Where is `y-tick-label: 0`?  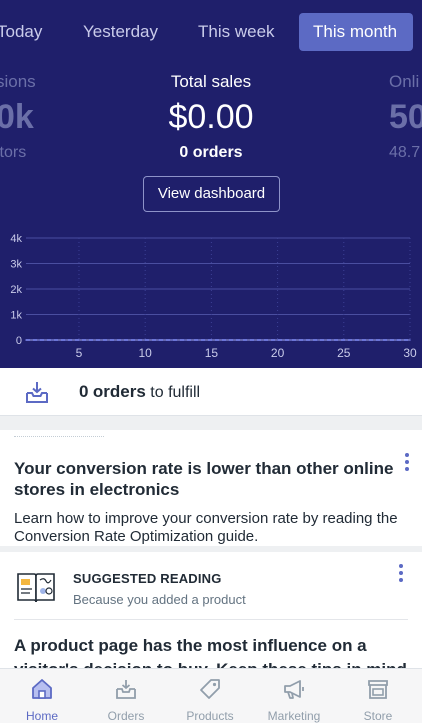
y-tick-label: 0 is located at coordinates (19, 341).